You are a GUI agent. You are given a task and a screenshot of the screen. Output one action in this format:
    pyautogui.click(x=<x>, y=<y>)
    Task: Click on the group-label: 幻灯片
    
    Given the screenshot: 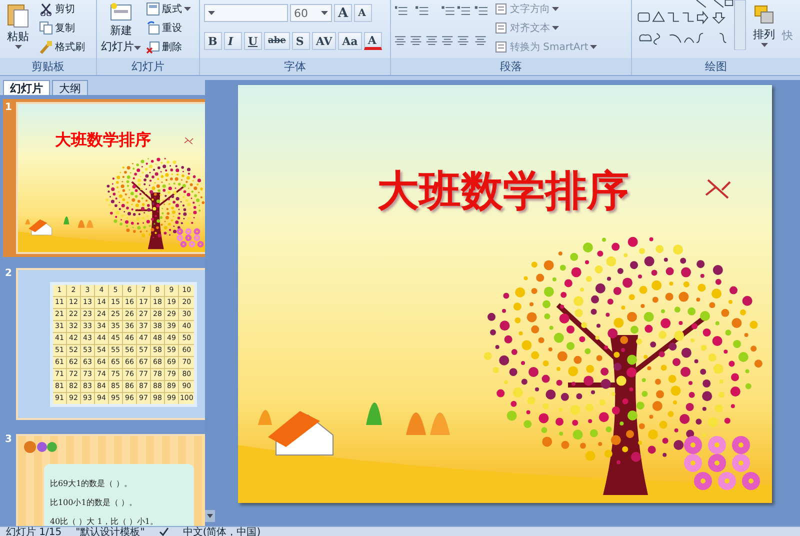 What is the action you would take?
    pyautogui.click(x=148, y=66)
    